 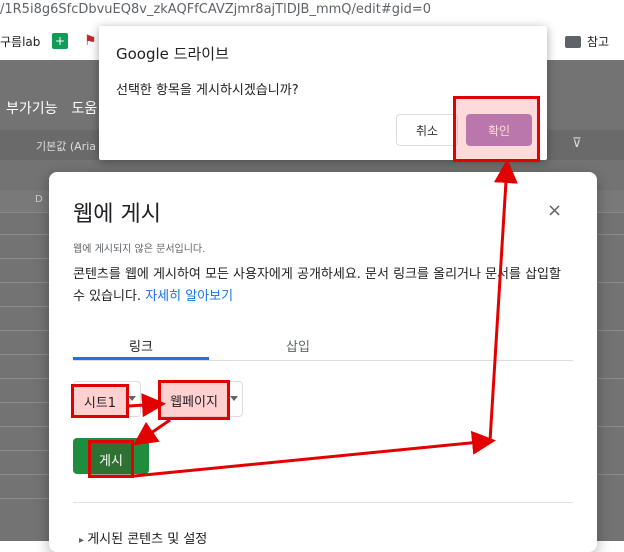 What do you see at coordinates (314, 454) in the screenshot?
I see `arrow-publish-to-right` at bounding box center [314, 454].